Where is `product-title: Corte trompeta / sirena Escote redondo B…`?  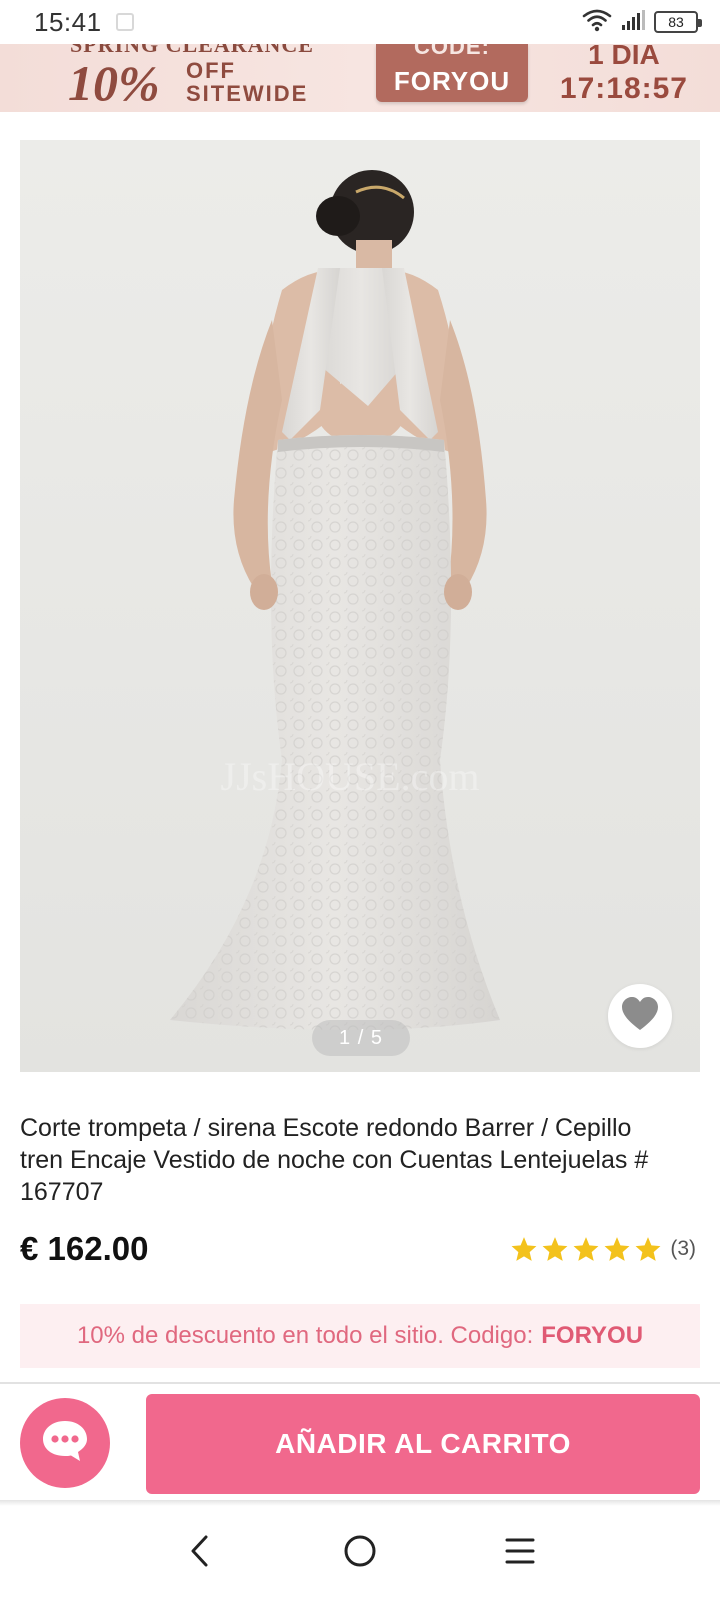 product-title: Corte trompeta / sirena Escote redondo B… is located at coordinates (334, 1160).